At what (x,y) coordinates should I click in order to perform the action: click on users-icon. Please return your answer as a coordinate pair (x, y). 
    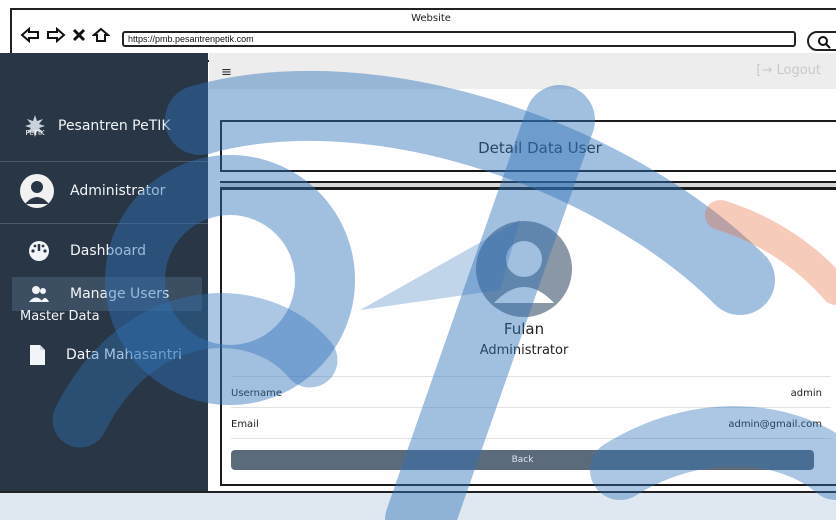
    Looking at the image, I should click on (39, 294).